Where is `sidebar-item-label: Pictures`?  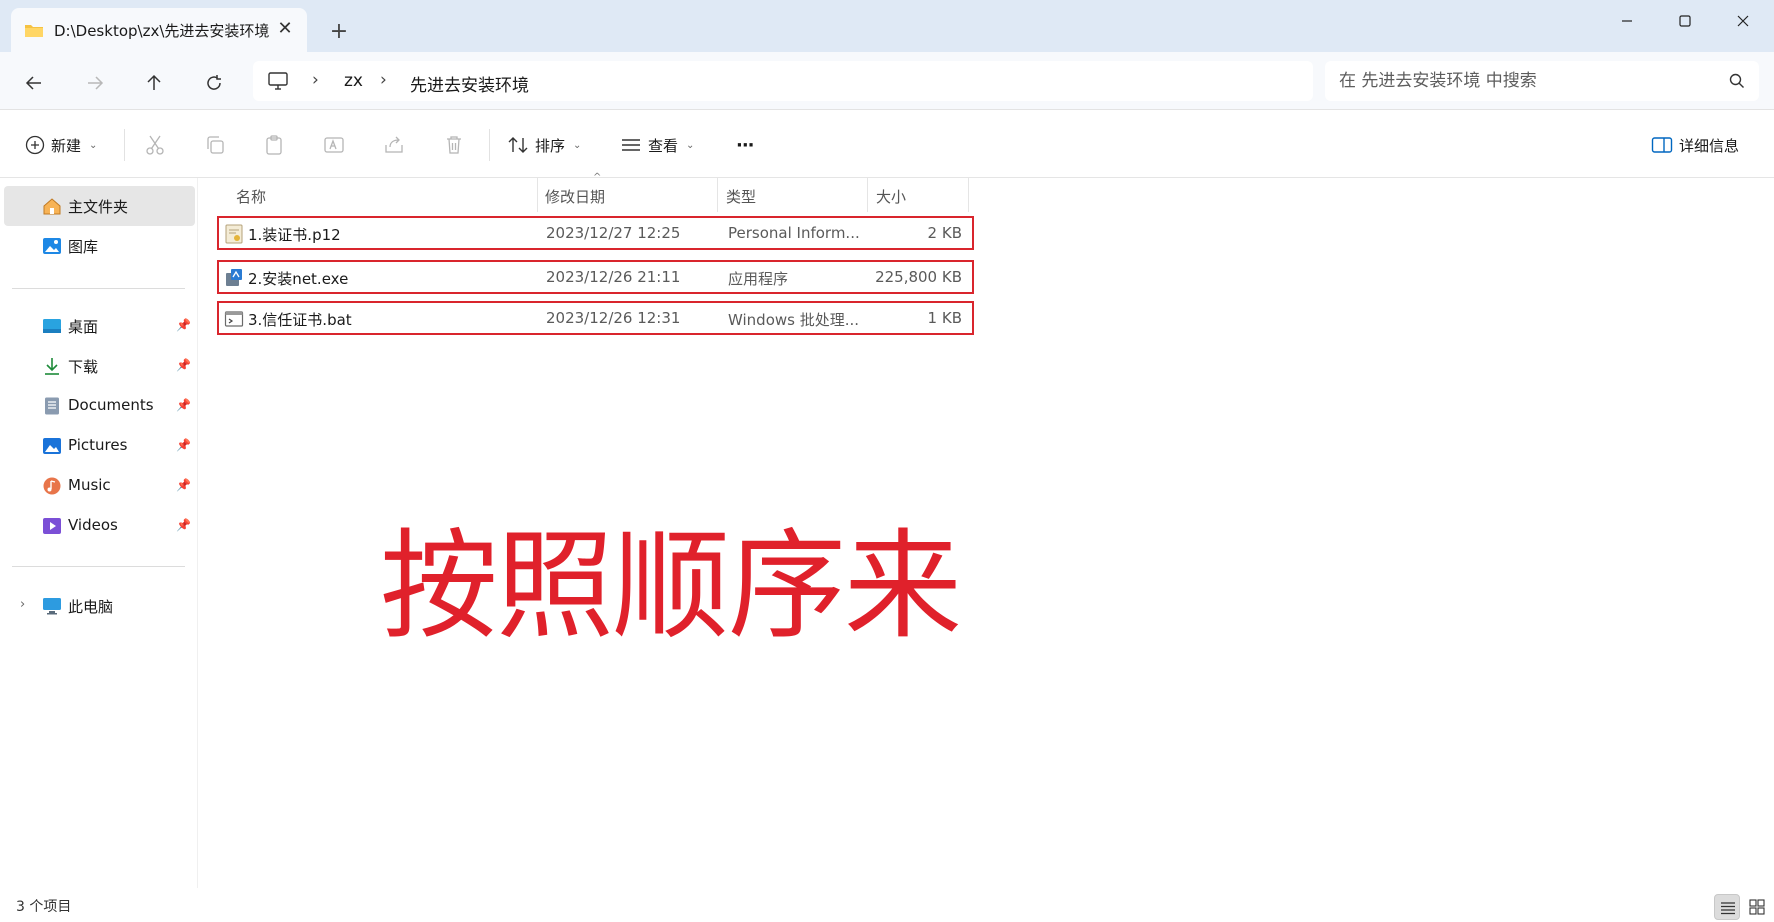
sidebar-item-label: Pictures is located at coordinates (98, 445).